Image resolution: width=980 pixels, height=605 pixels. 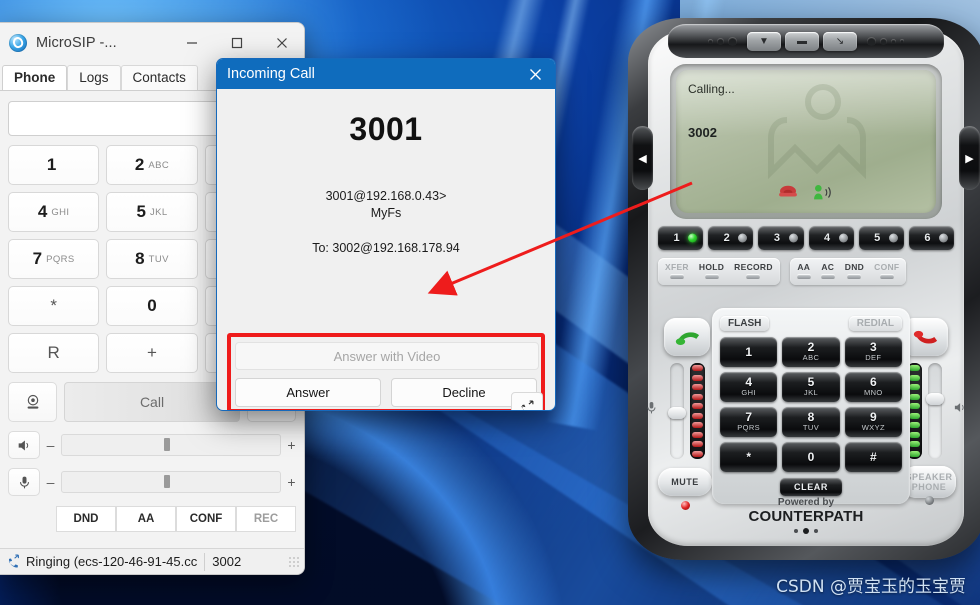 I want to click on tab-phone: Phone, so click(x=35, y=77).